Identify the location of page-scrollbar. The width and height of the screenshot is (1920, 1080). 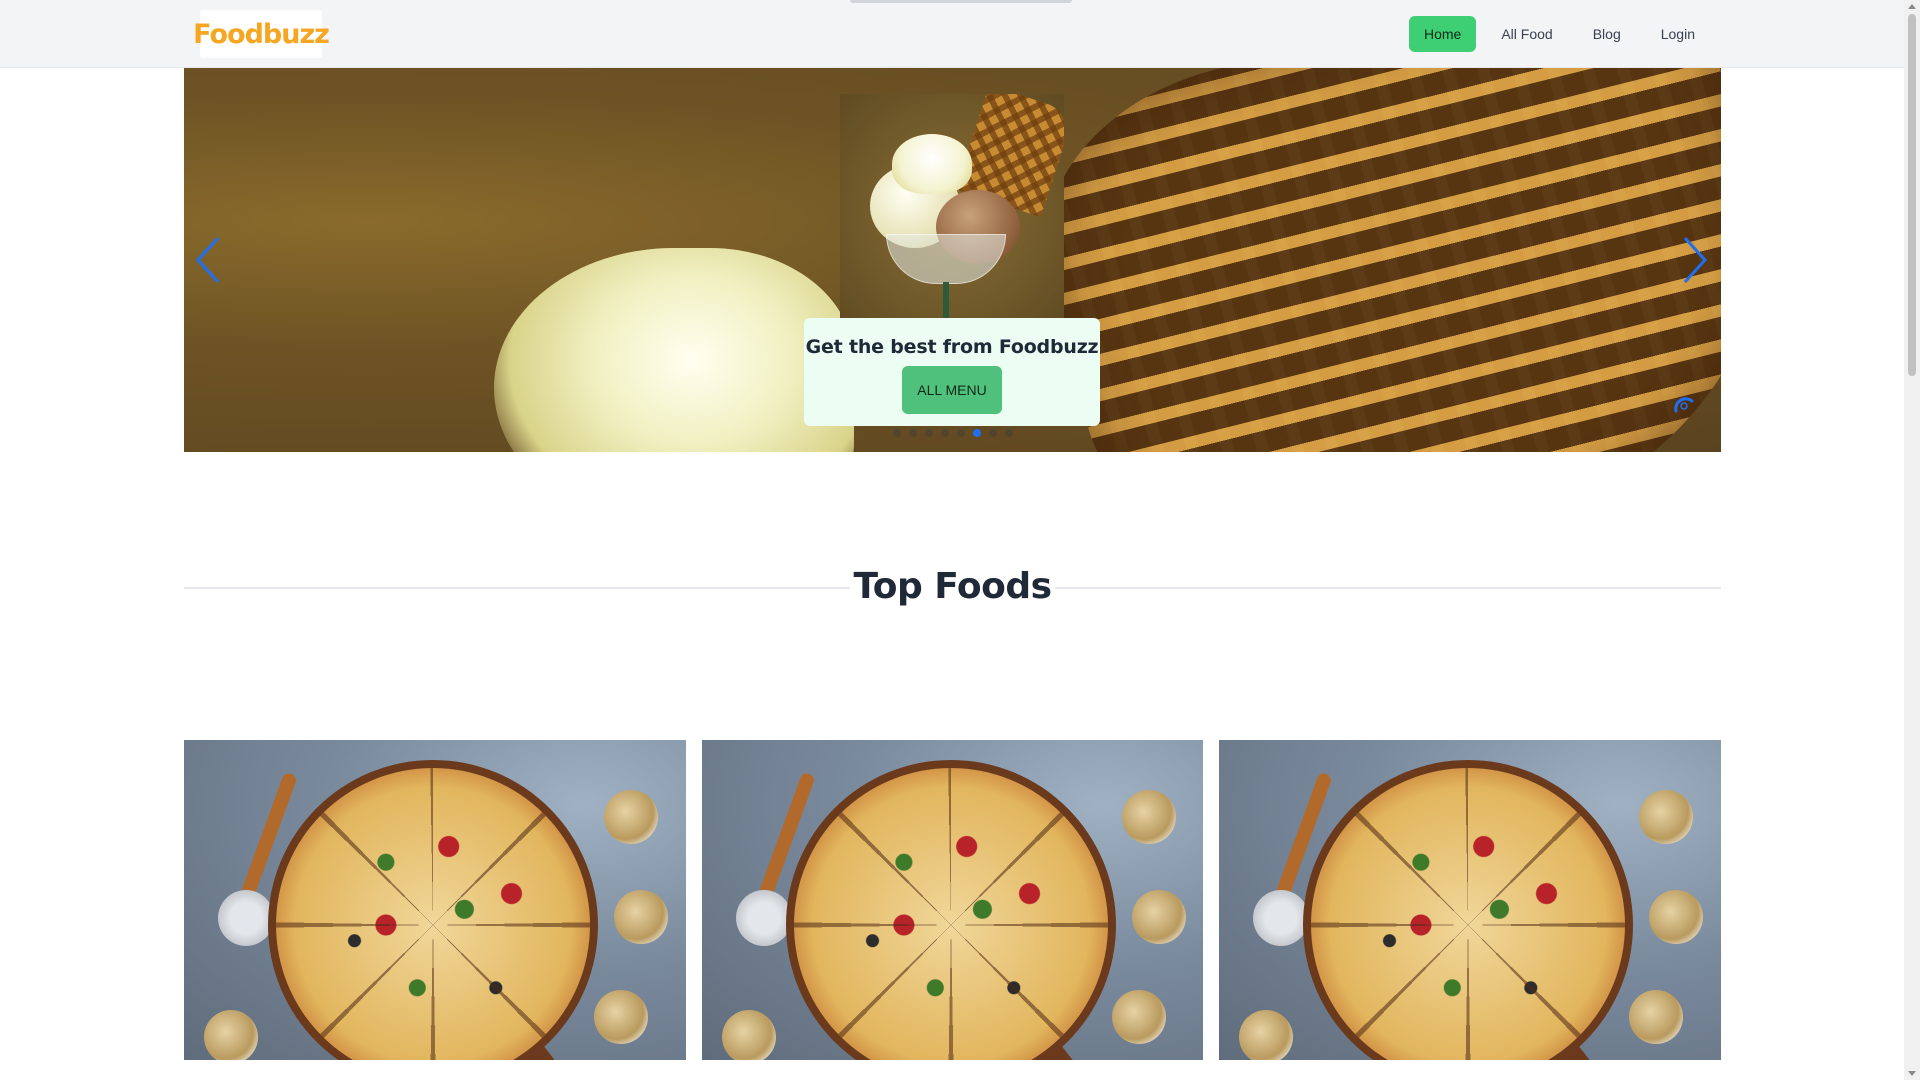
(1912, 540).